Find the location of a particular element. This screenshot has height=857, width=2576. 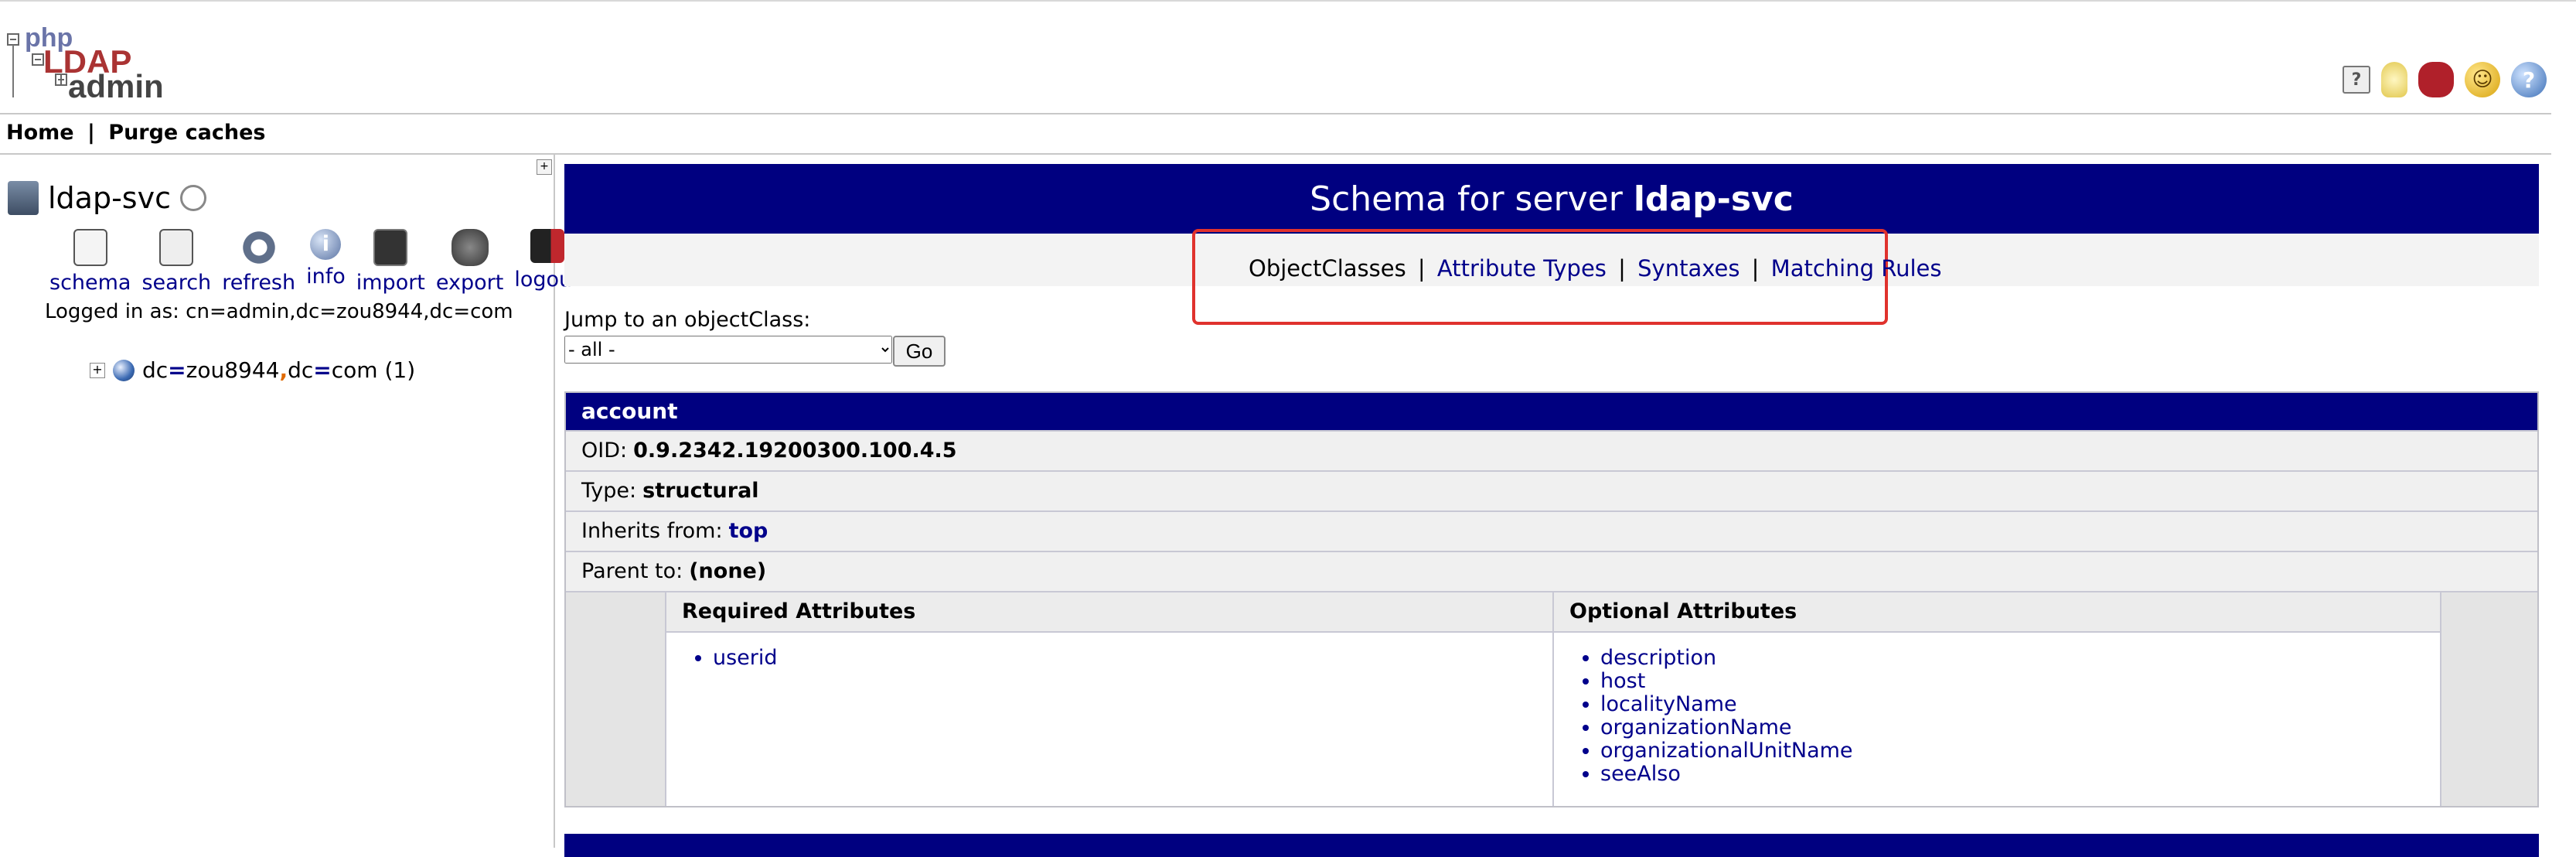

server-header: ldap-svc is located at coordinates (107, 198).